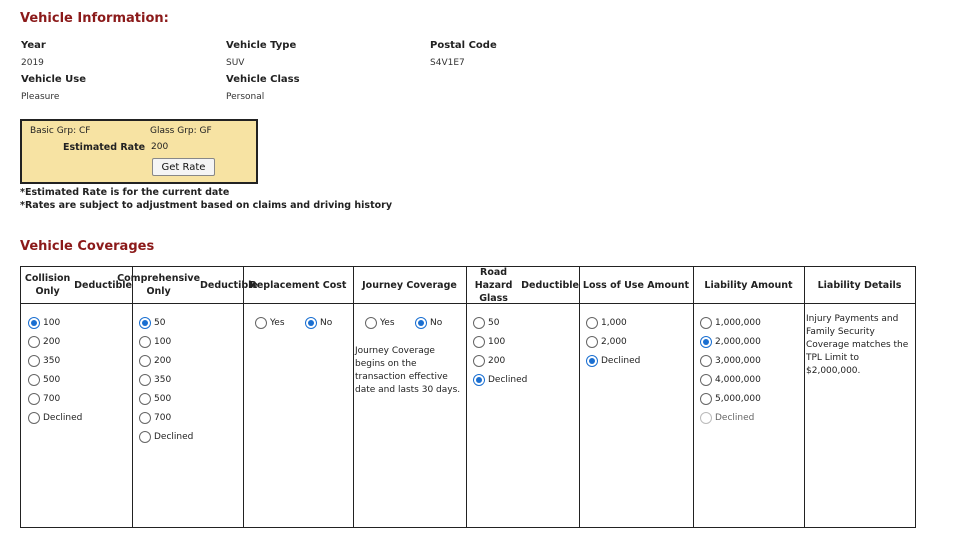 The image size is (964, 543). I want to click on vehicle-info-title: Vehicle Information:, so click(94, 18).